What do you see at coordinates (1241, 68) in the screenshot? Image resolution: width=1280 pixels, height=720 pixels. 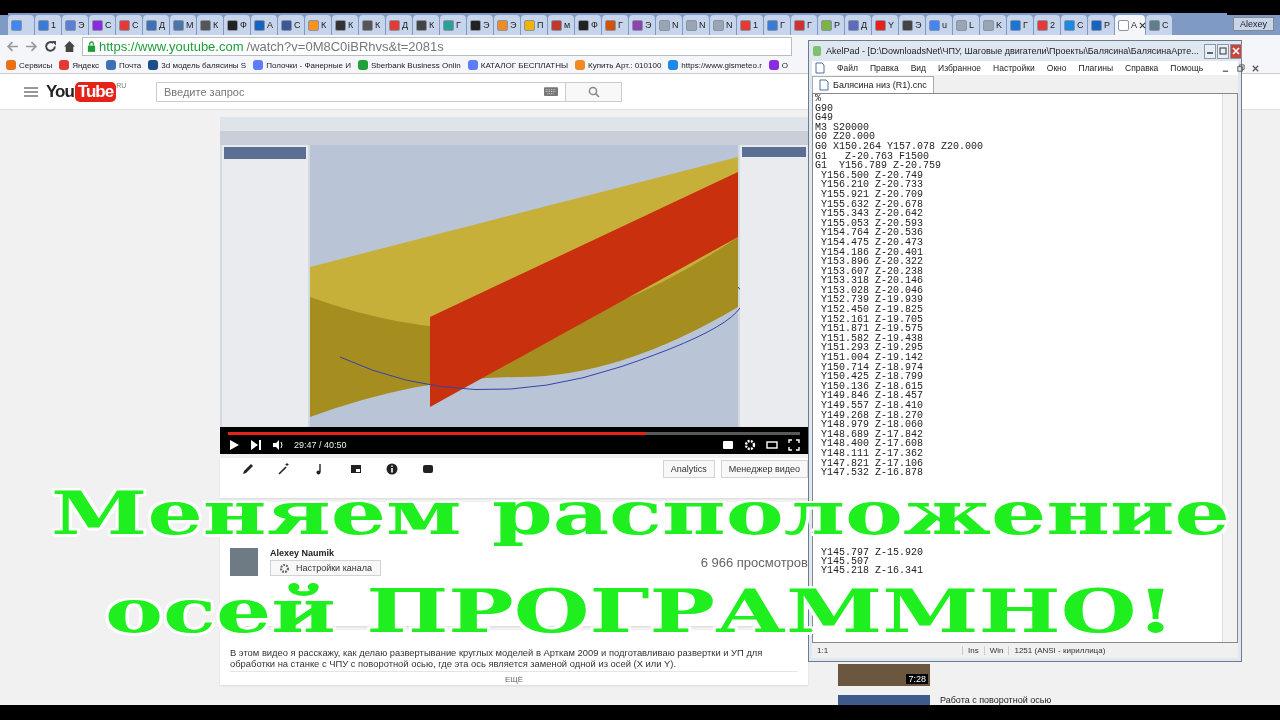 I see `restore-icon` at bounding box center [1241, 68].